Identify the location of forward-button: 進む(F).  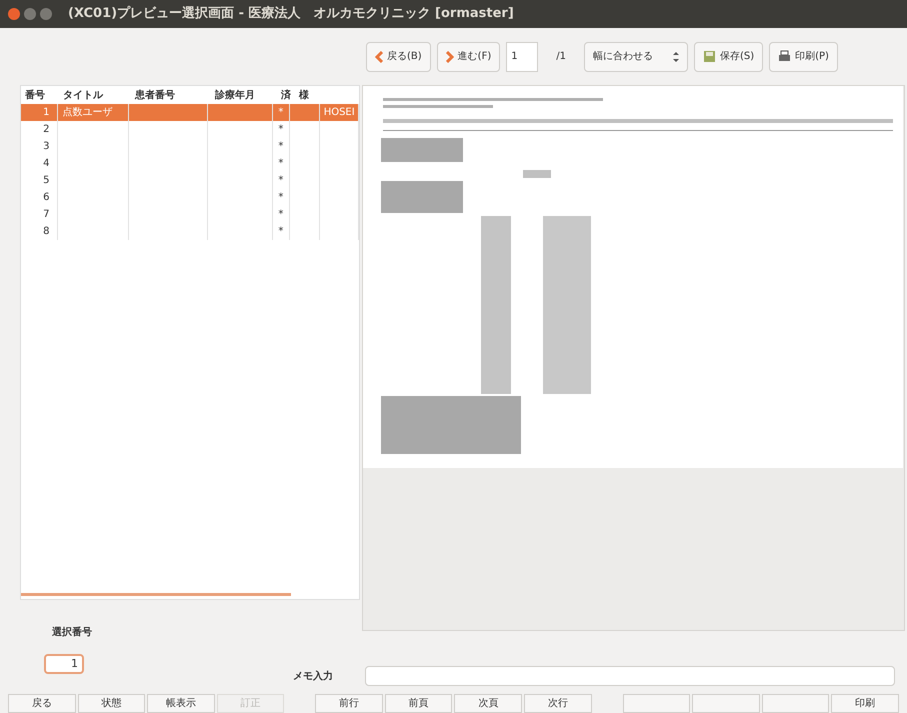
(468, 57).